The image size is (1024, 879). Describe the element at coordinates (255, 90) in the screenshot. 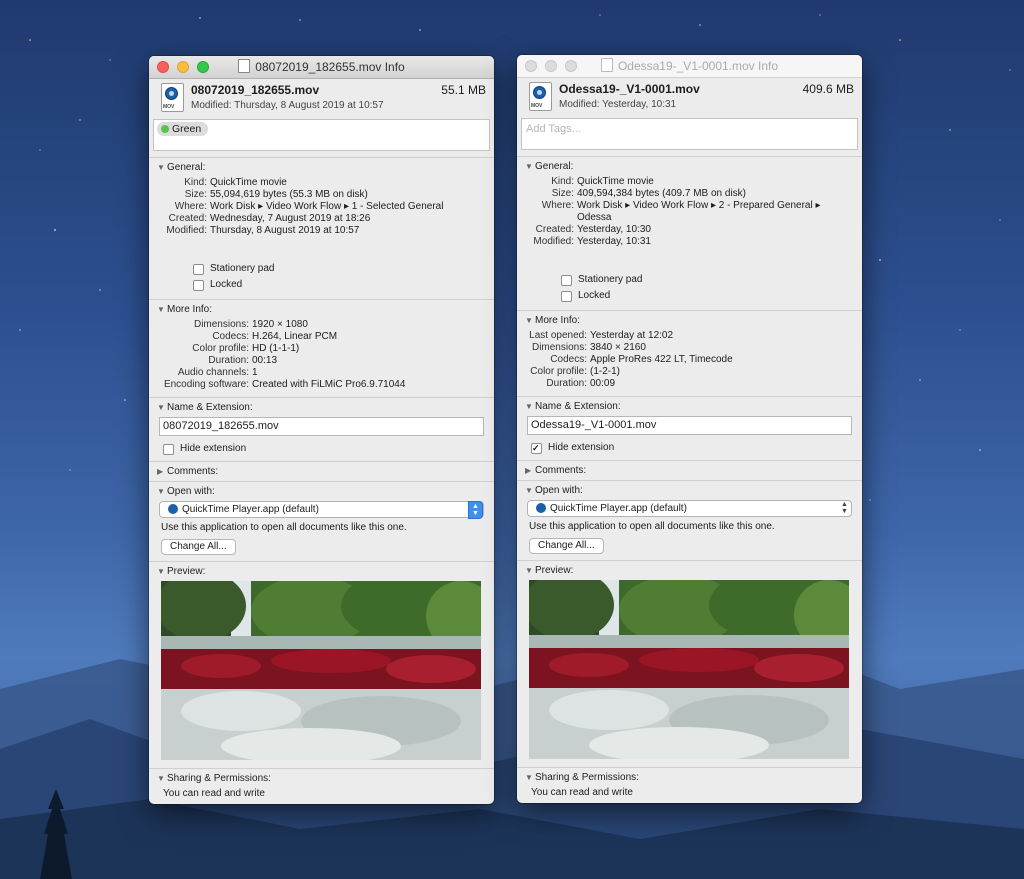

I see `file-name: 08072019_182655.mov` at that location.